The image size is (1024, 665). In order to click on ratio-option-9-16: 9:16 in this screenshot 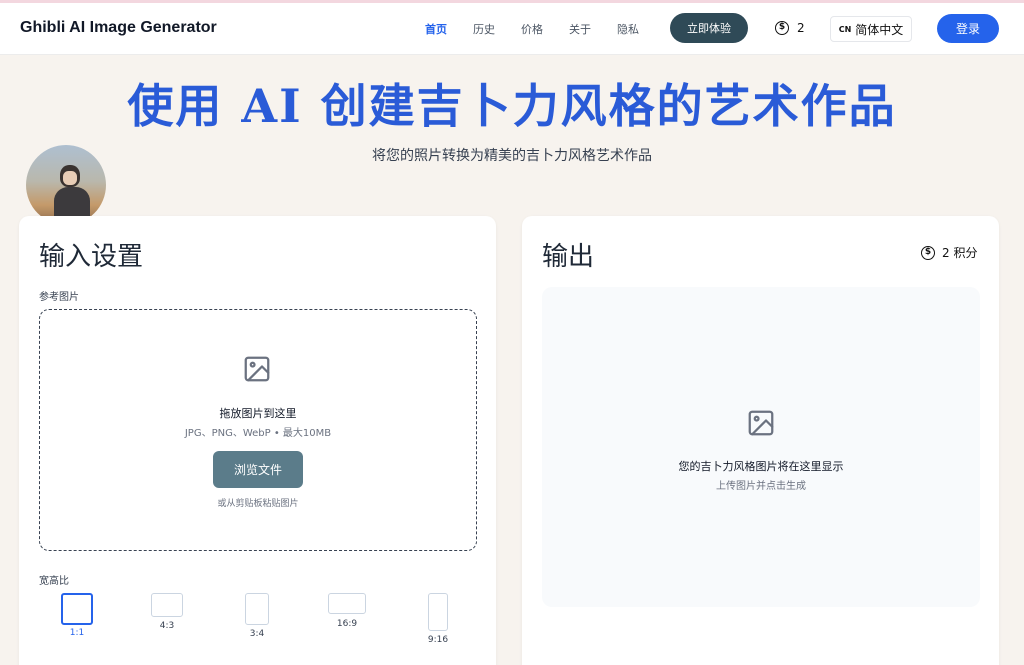, I will do `click(438, 621)`.